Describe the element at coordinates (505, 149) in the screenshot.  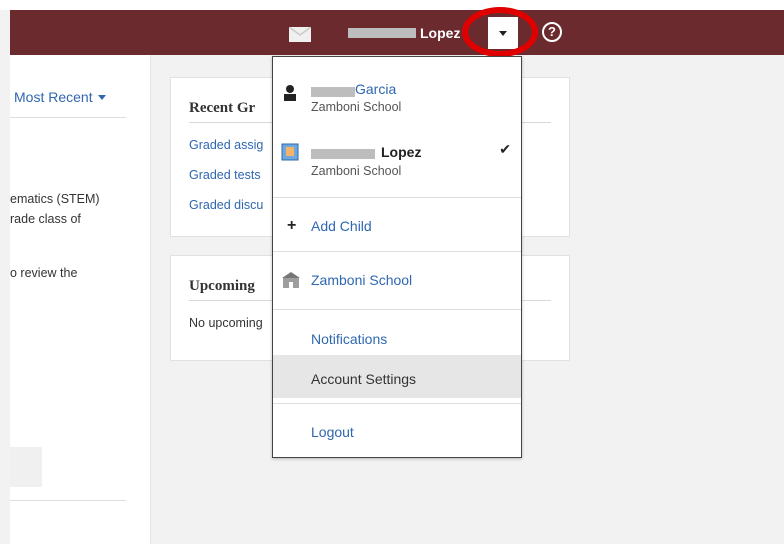
I see `checkmark-icon: ✔` at that location.